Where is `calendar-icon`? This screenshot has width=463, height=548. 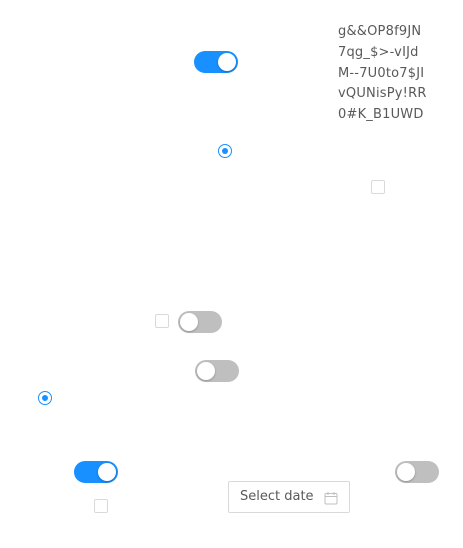 calendar-icon is located at coordinates (331, 498).